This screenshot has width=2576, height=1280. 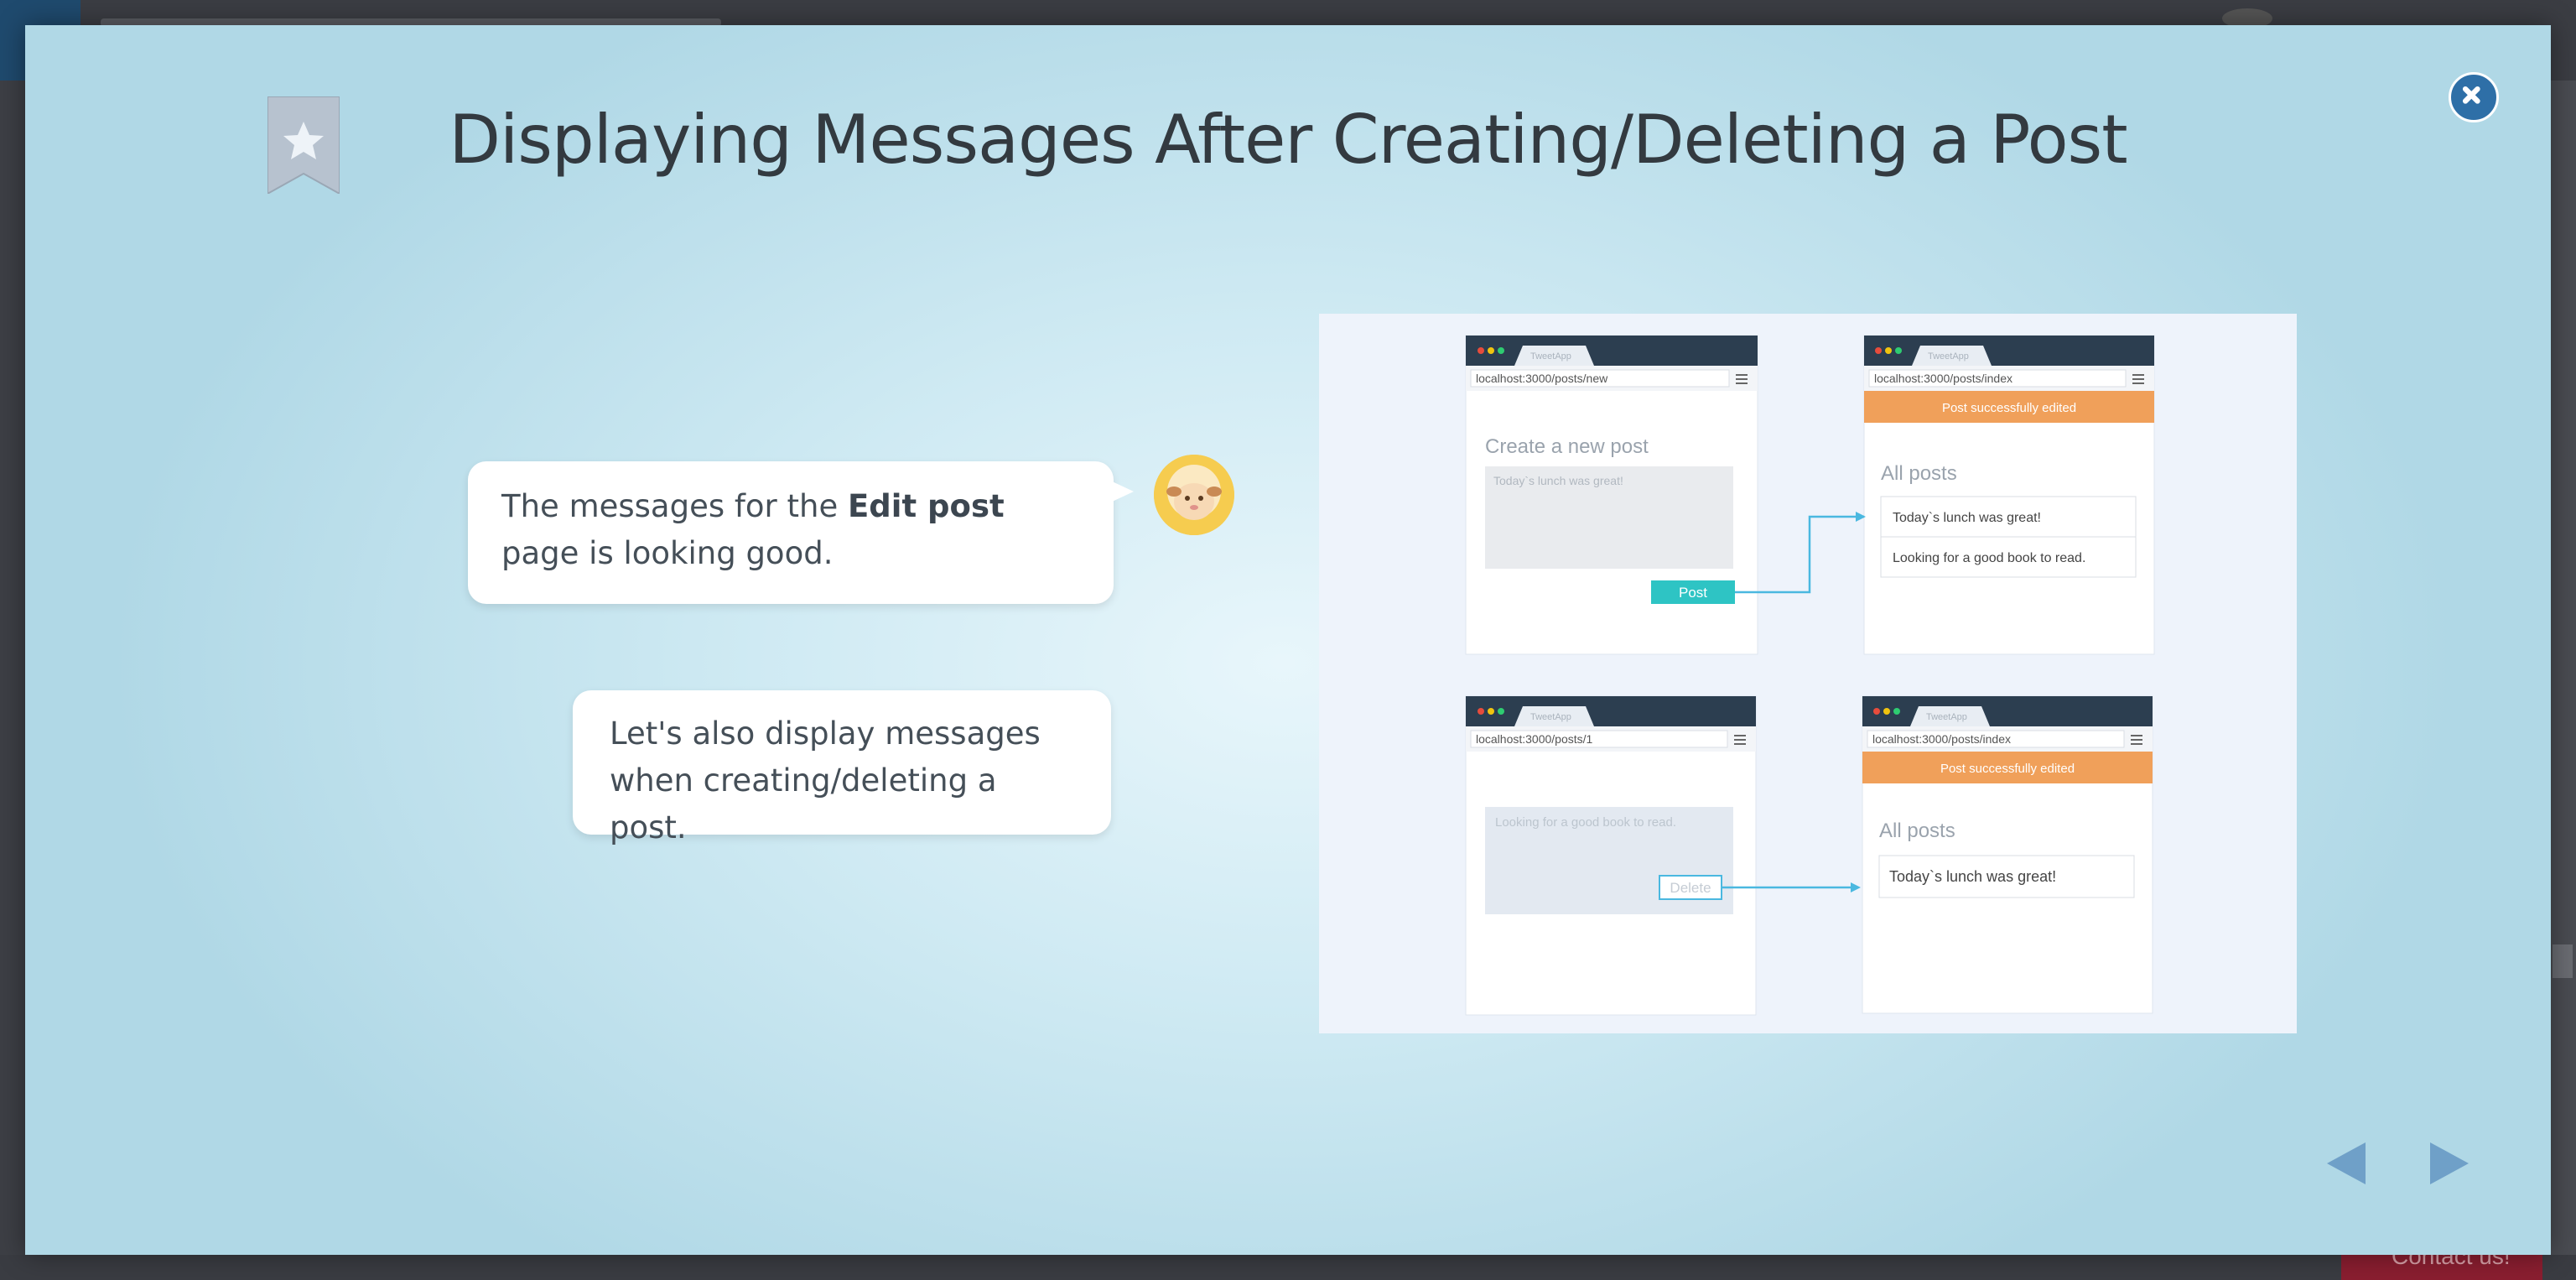 What do you see at coordinates (1542, 378) in the screenshot?
I see `url-new: localhost:3000/posts/new` at bounding box center [1542, 378].